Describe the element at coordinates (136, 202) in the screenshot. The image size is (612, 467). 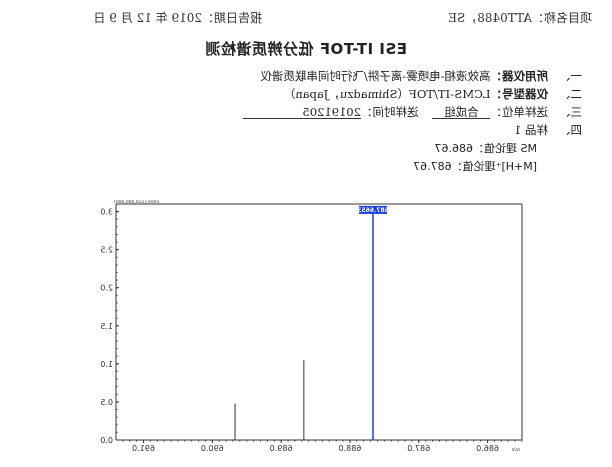
I see `y-axis-label: Inten.(x10,000,000)` at that location.